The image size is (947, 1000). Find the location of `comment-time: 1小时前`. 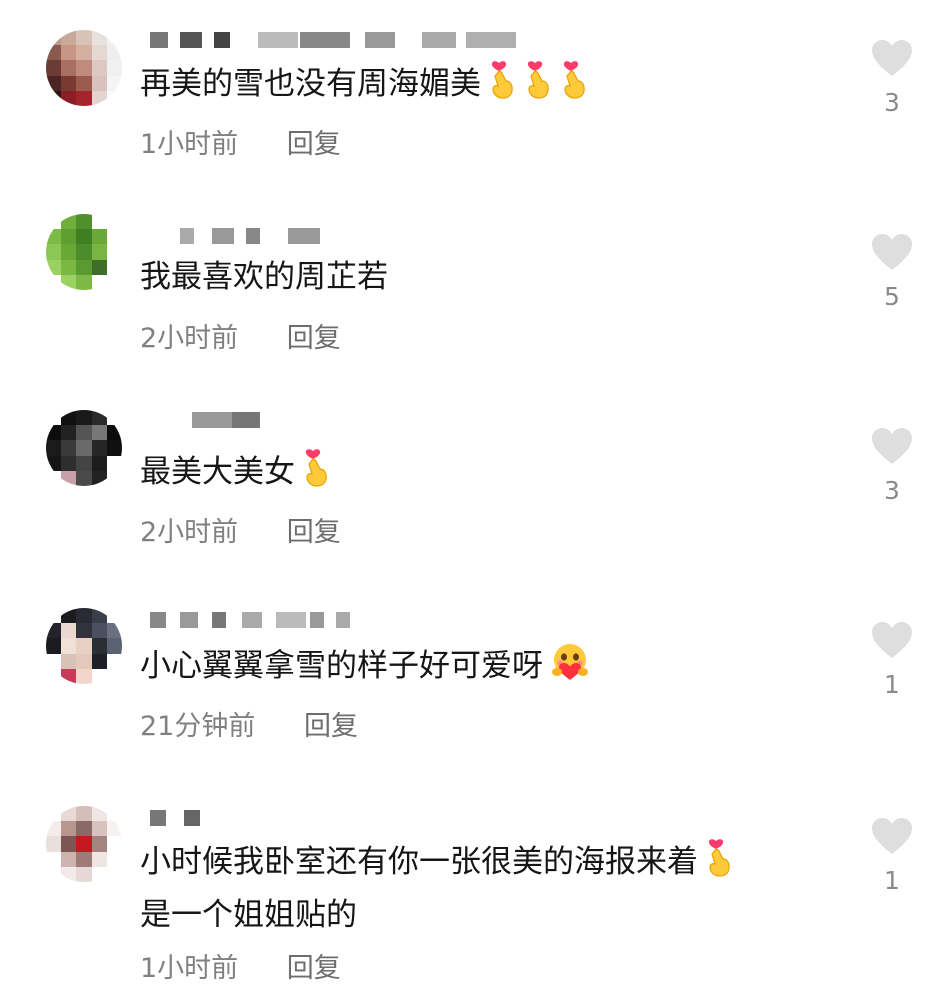

comment-time: 1小时前 is located at coordinates (189, 968).